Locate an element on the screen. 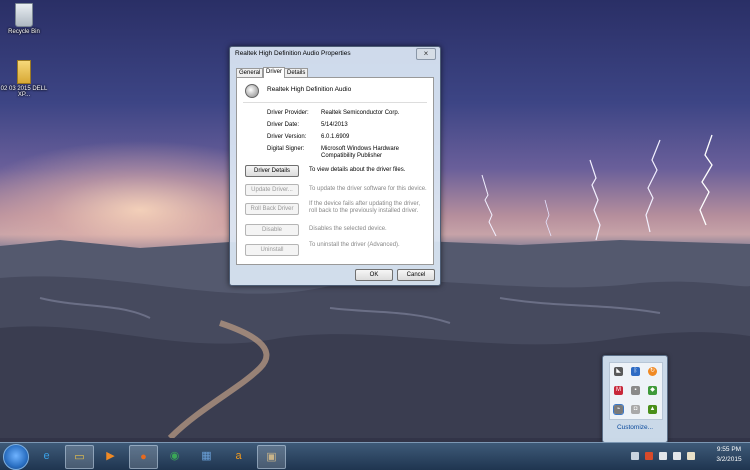  antivirus-icon: M is located at coordinates (618, 390).